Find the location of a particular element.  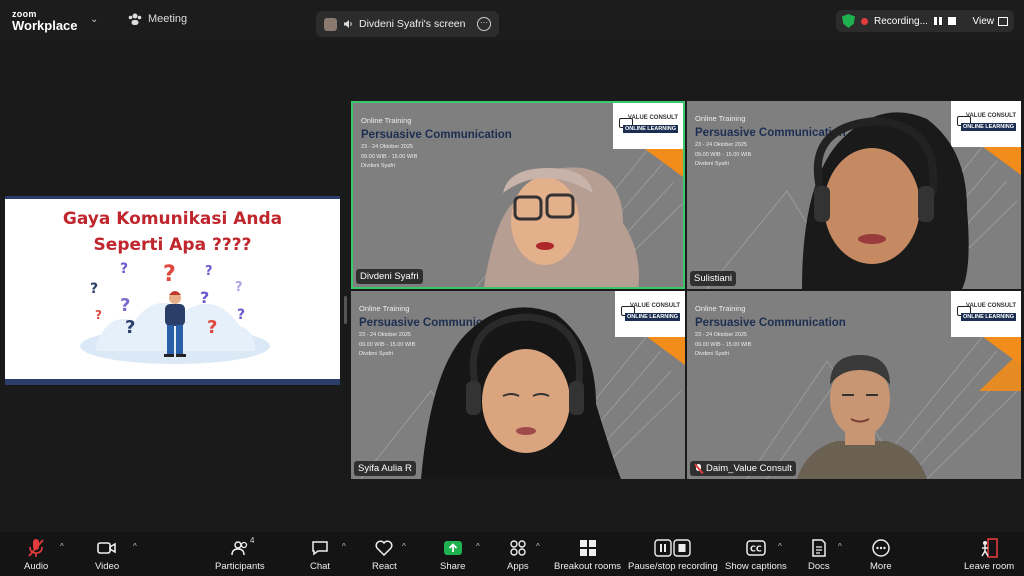

view-label: View is located at coordinates (983, 21).